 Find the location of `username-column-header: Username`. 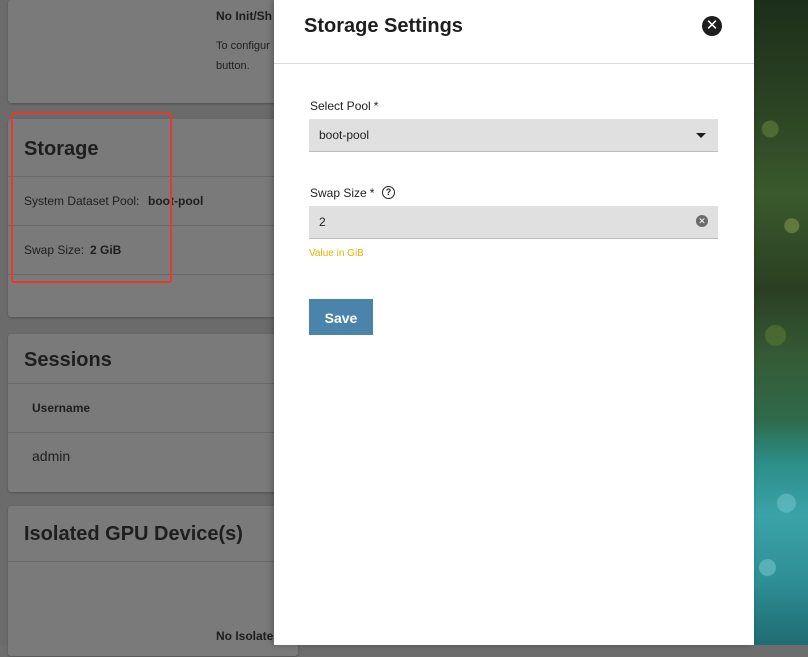

username-column-header: Username is located at coordinates (61, 408).